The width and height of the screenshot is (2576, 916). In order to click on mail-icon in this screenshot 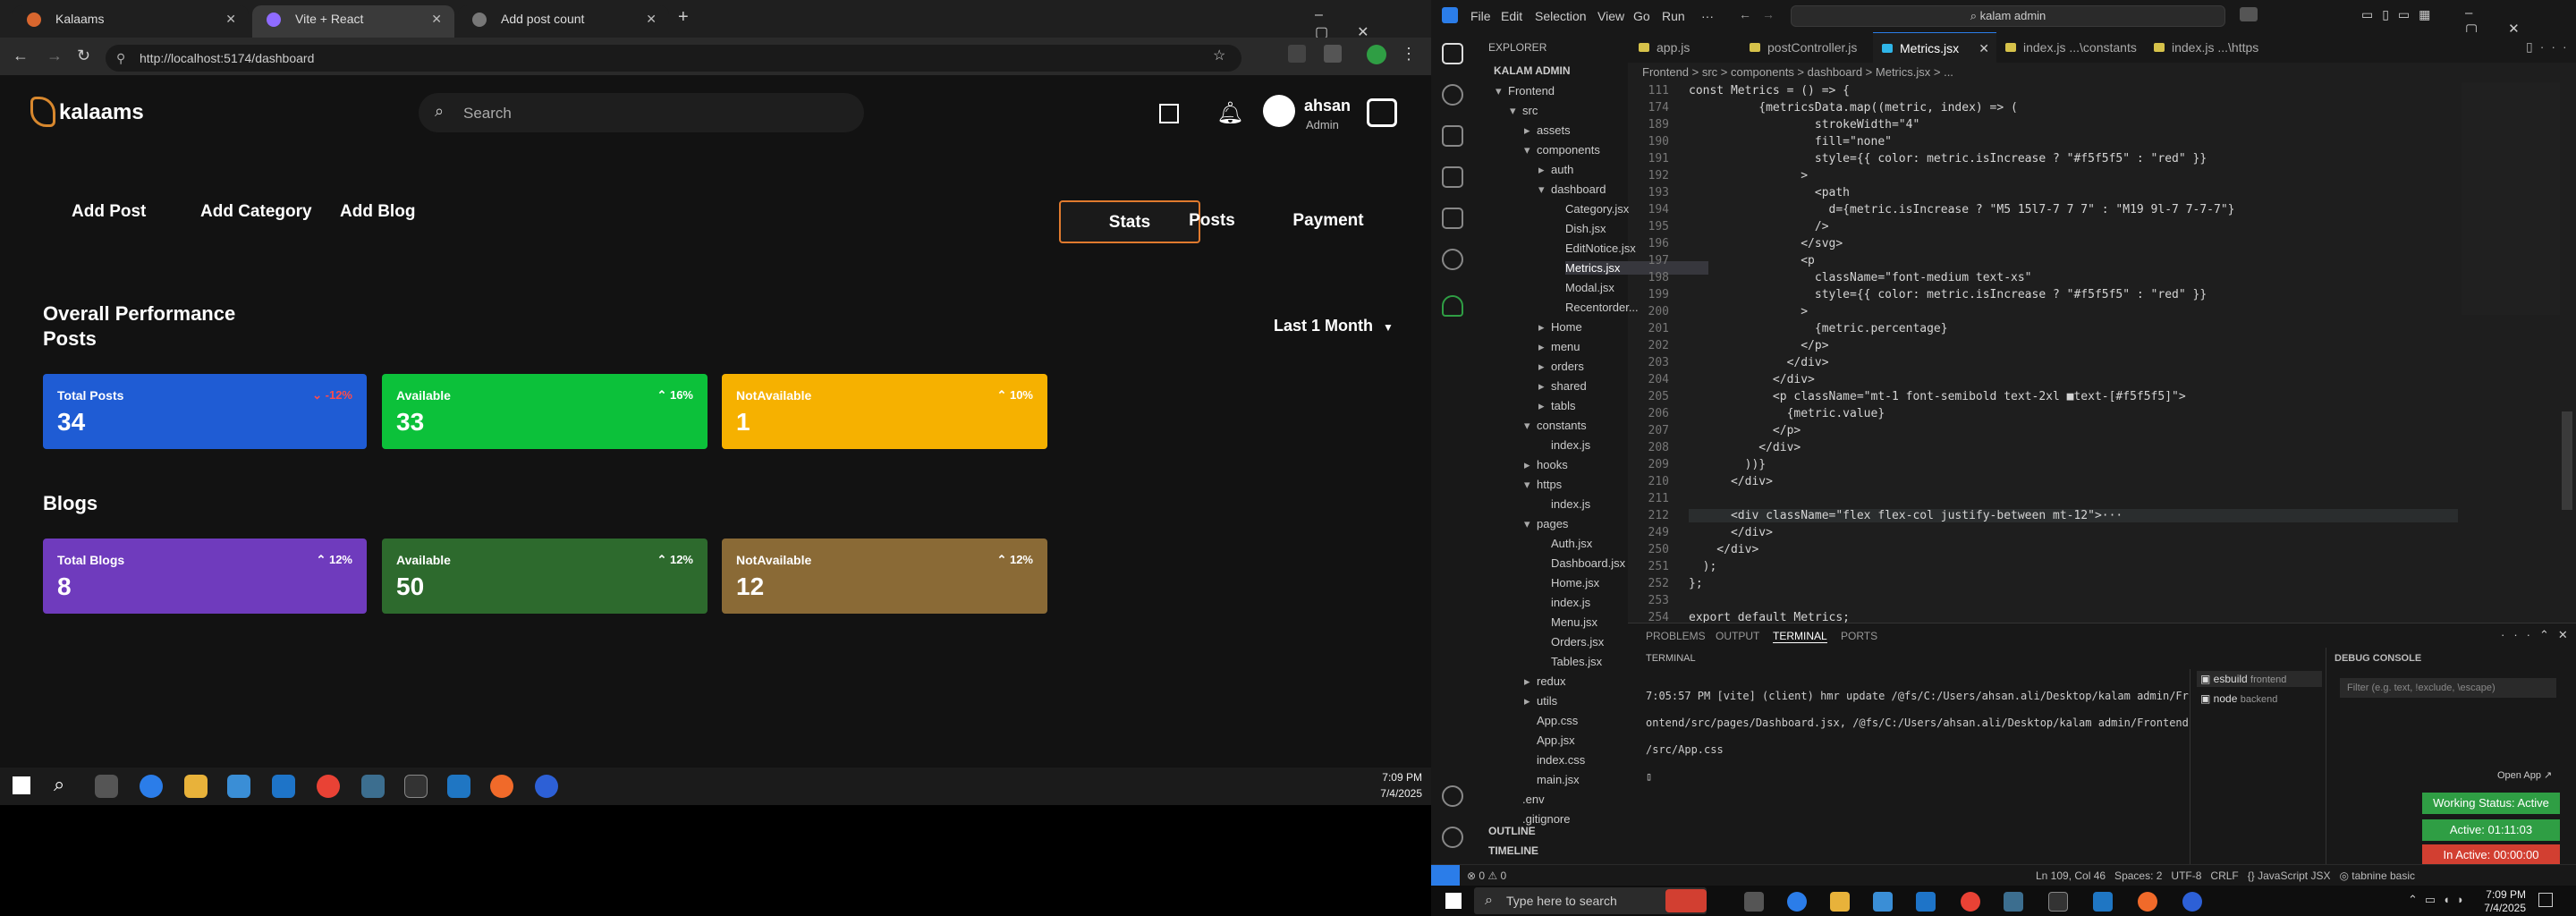, I will do `click(283, 786)`.